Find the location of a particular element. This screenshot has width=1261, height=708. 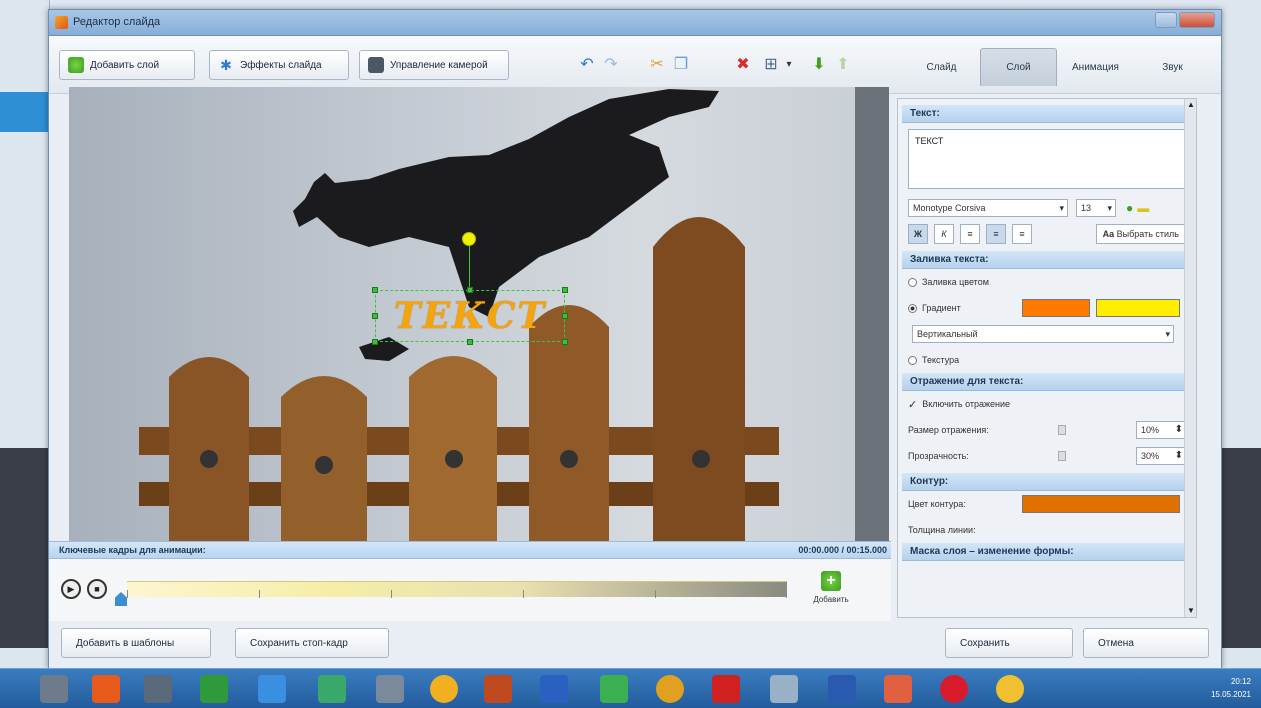

rotation-line is located at coordinates (469, 264).